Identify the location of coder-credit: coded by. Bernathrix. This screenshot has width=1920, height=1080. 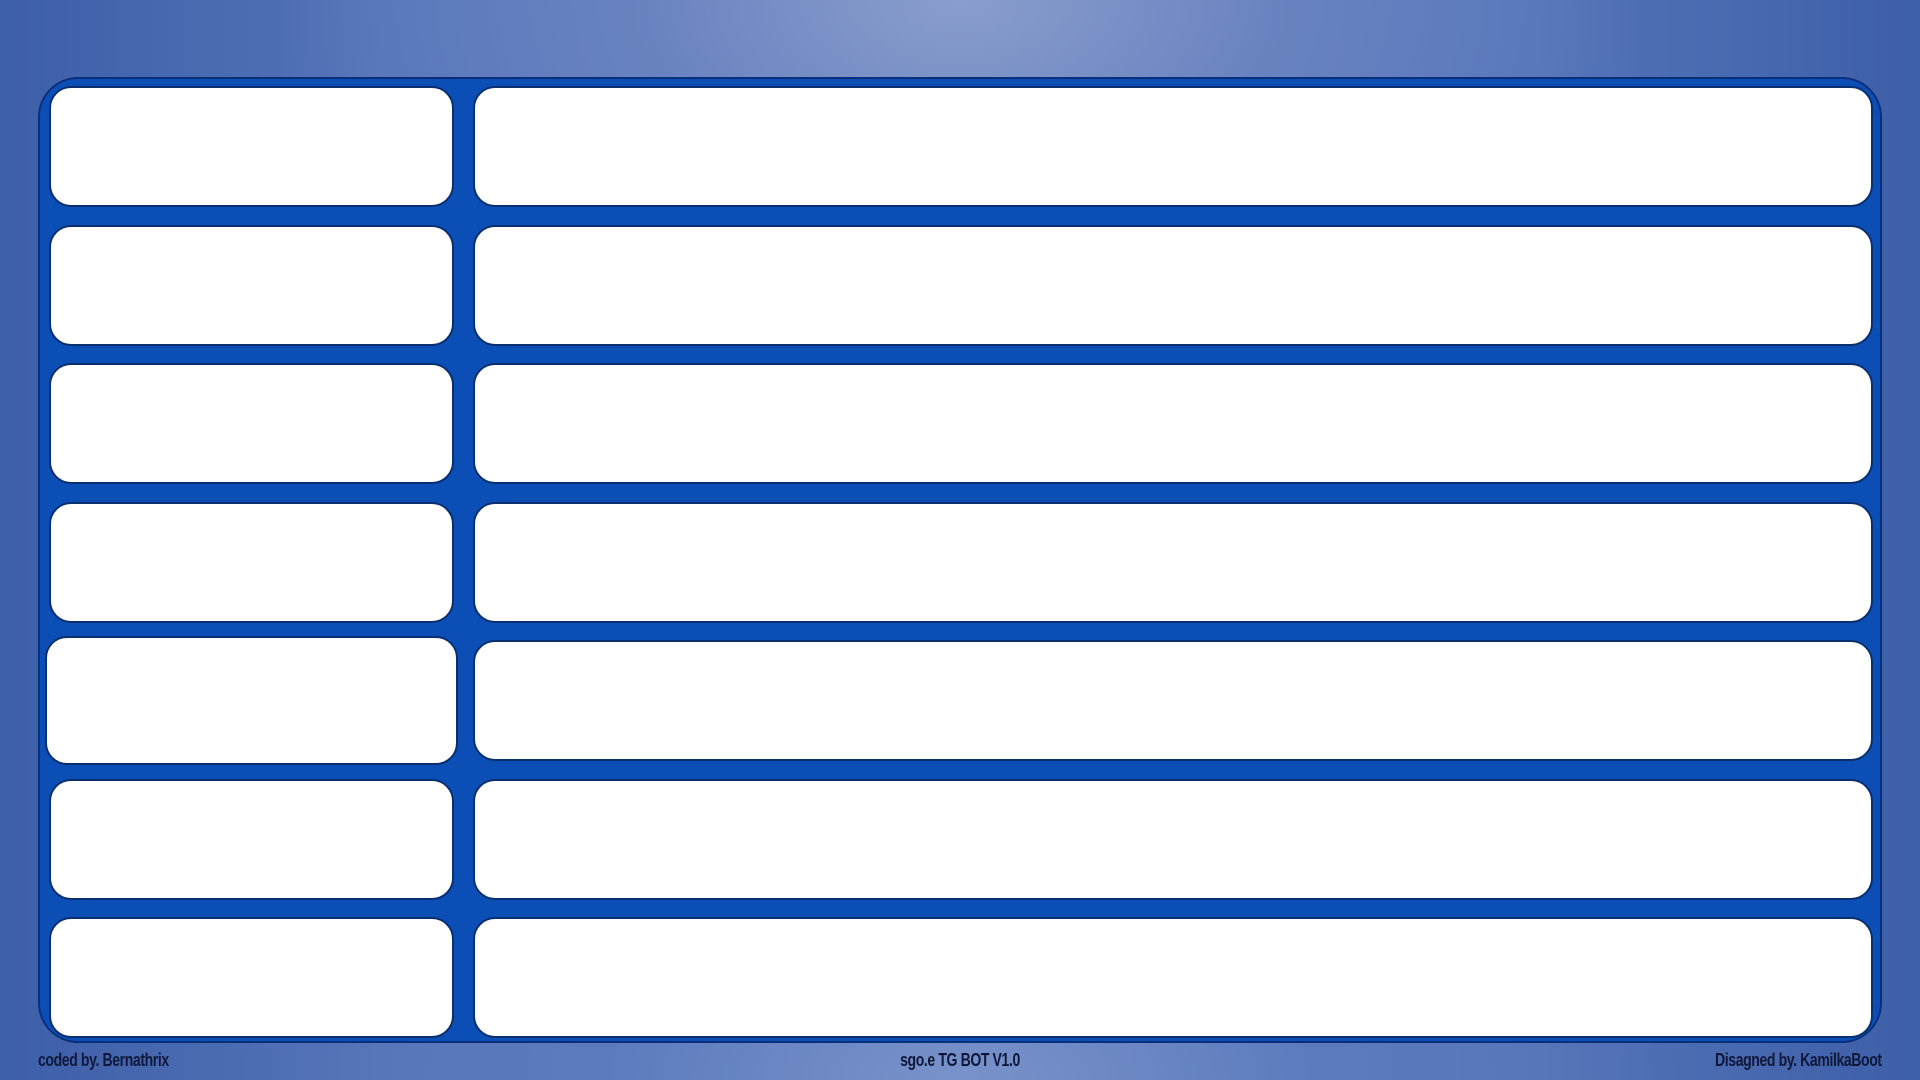
(103, 1060).